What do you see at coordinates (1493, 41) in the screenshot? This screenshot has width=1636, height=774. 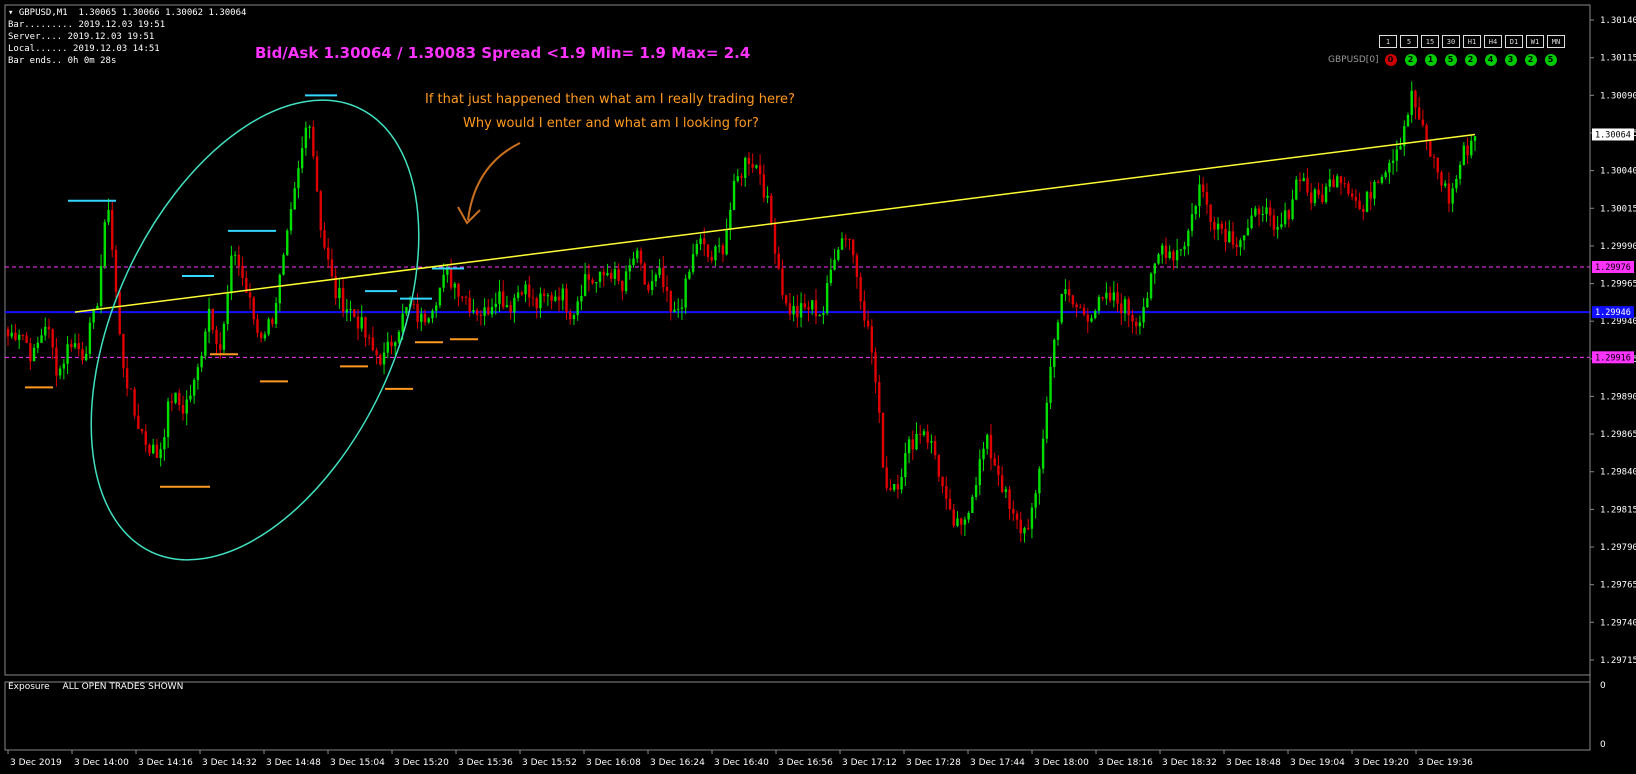 I see `timeframe-button-h4: H4` at bounding box center [1493, 41].